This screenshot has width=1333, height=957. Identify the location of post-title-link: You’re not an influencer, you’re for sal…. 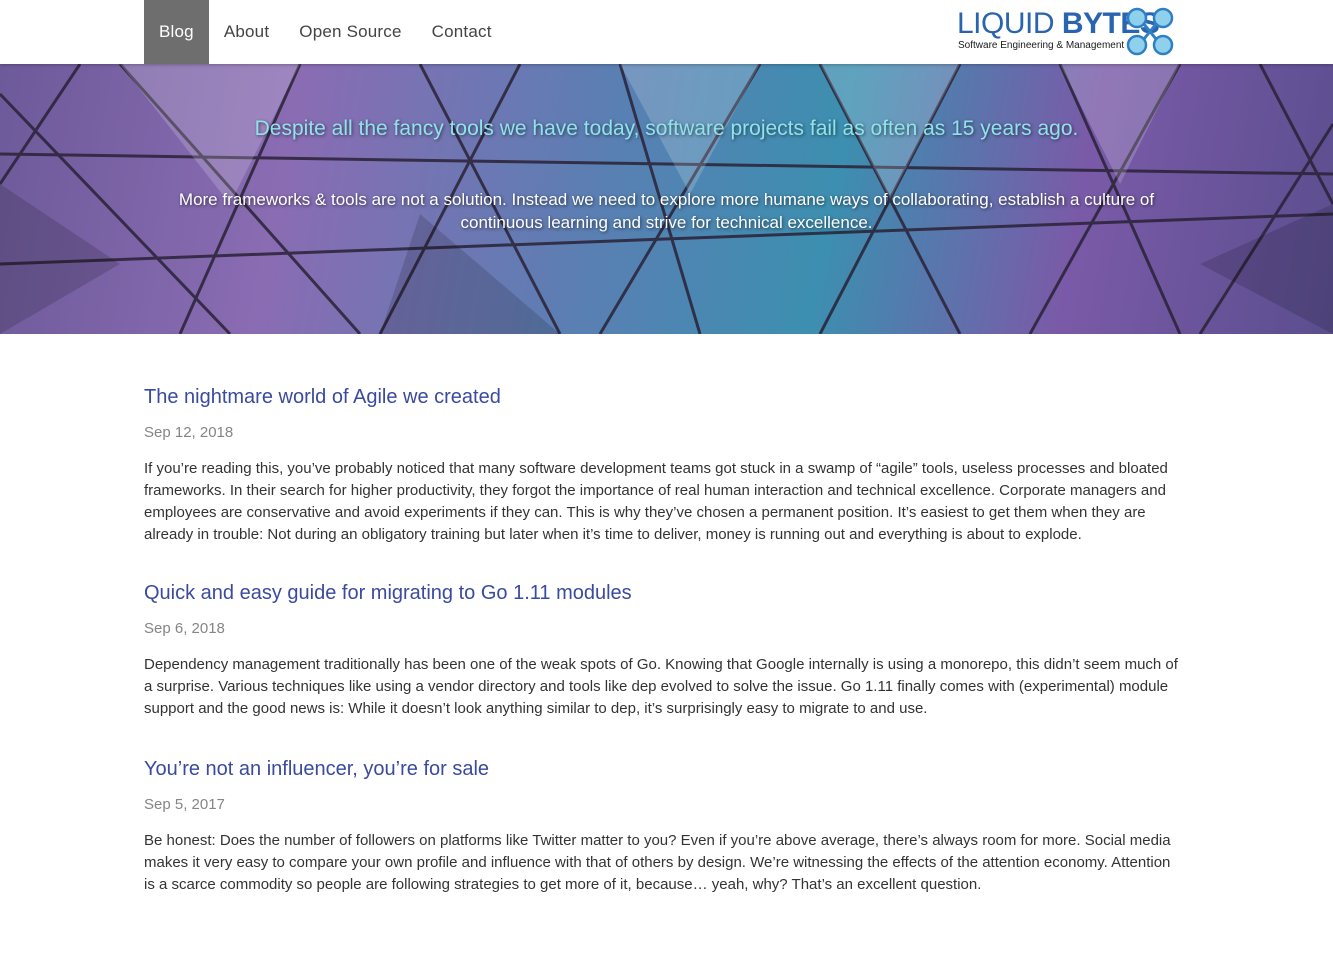
(664, 769).